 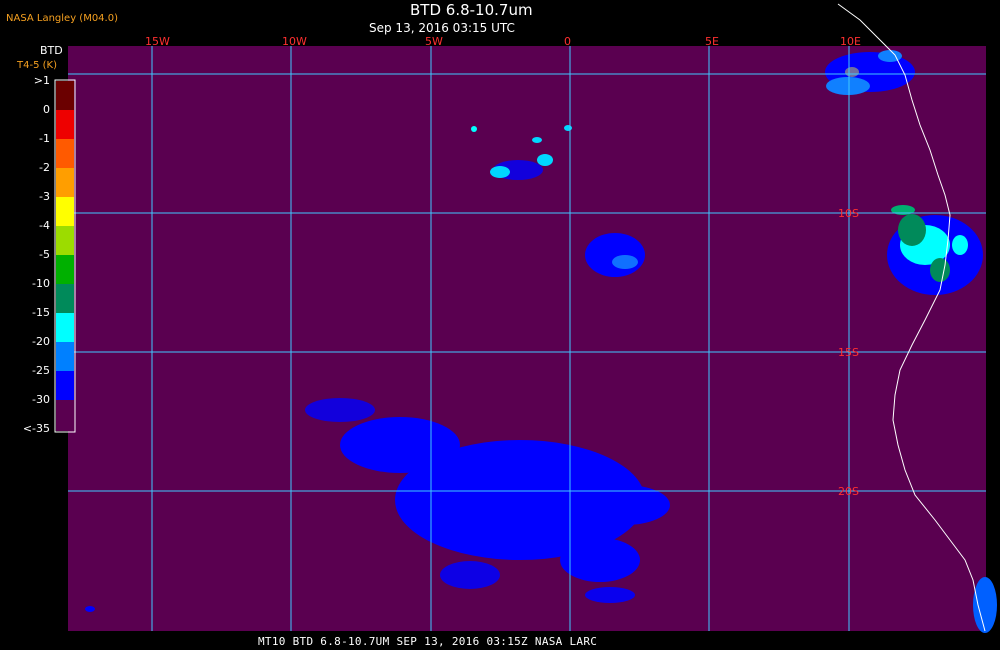 I want to click on colorbar-tick: -2, so click(x=44, y=167).